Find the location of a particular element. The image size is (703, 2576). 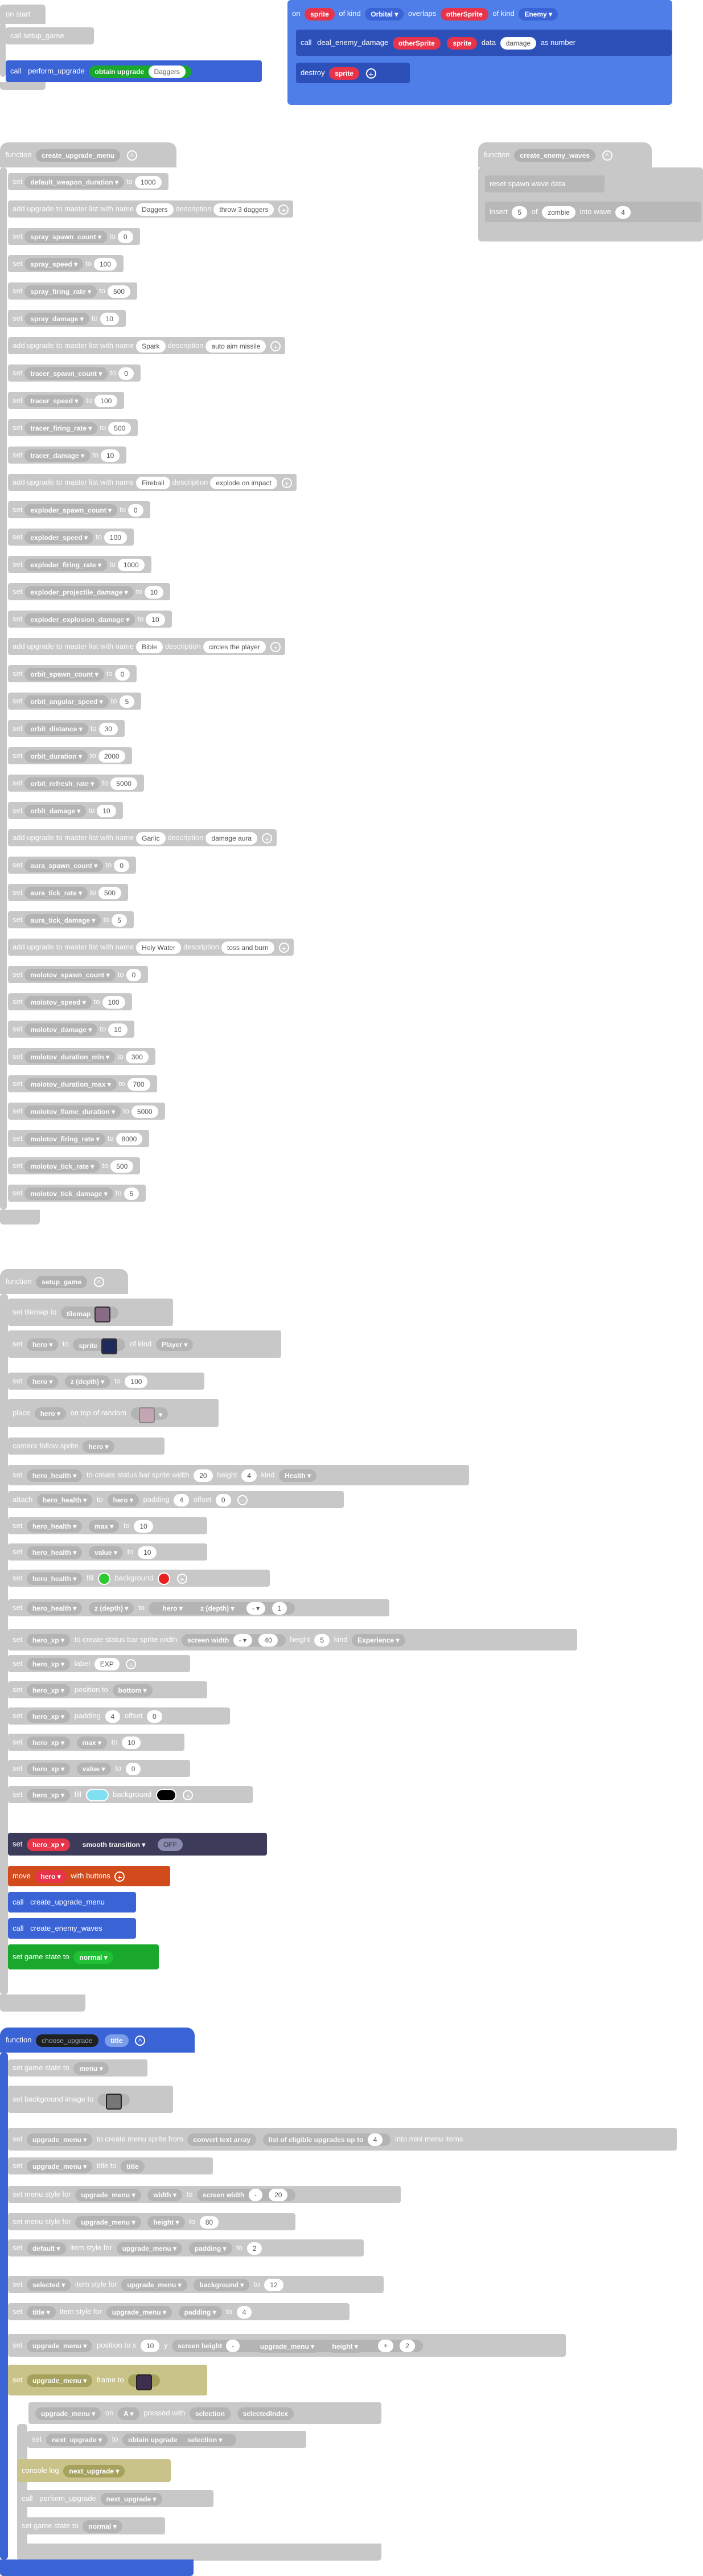

default-style-c5: default ▾ is located at coordinates (46, 2248).